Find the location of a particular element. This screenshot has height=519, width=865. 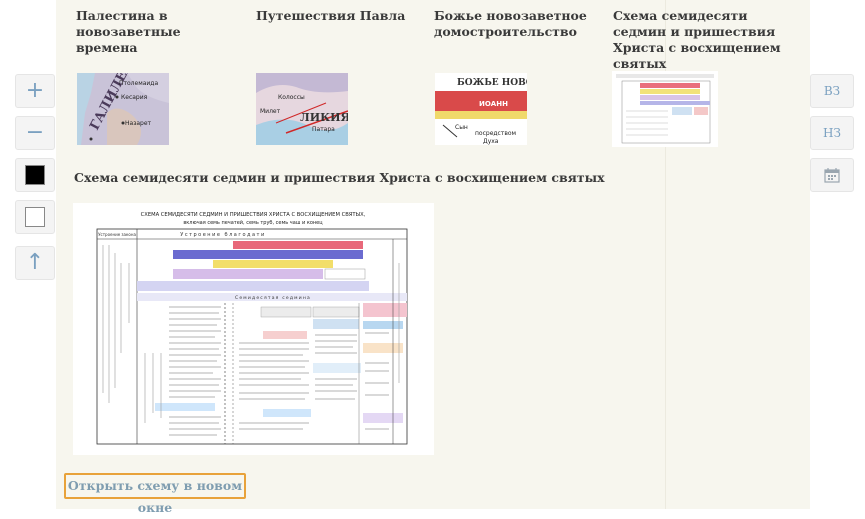

diagram-label-by-means: посредством is located at coordinates (495, 133).